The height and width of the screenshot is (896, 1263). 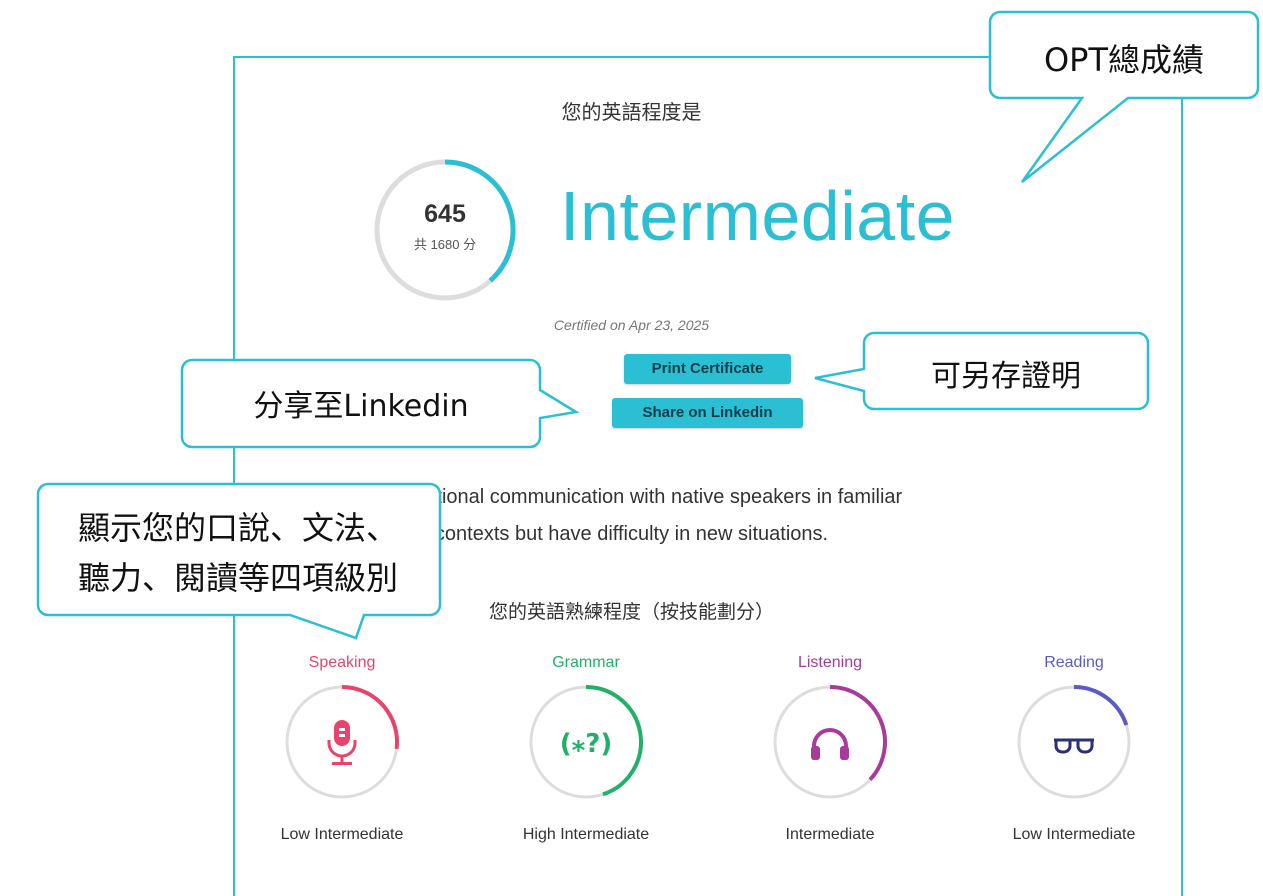 I want to click on skill-name: Grammar, so click(x=586, y=662).